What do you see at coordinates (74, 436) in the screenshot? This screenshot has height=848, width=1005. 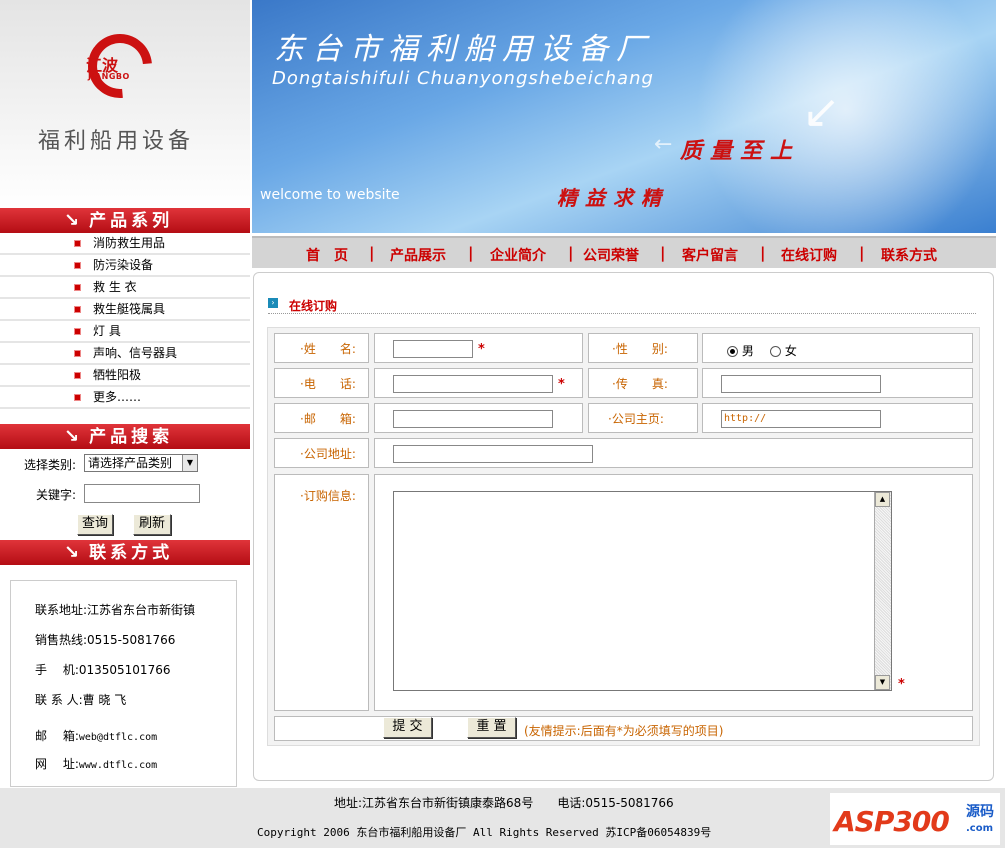 I see `arrow-down-right-icon: ↘` at bounding box center [74, 436].